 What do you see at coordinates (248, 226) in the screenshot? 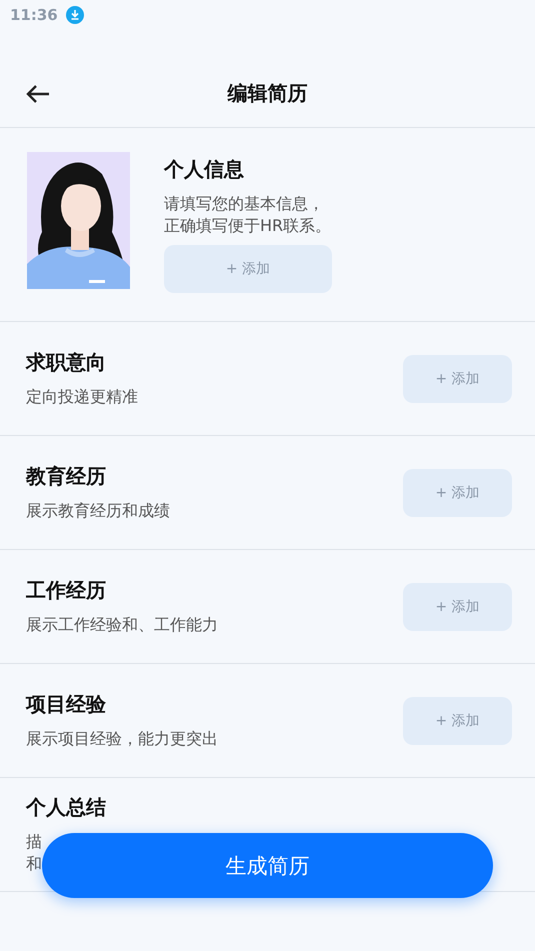
I see `section-description: 正确填写便于HR联系。` at bounding box center [248, 226].